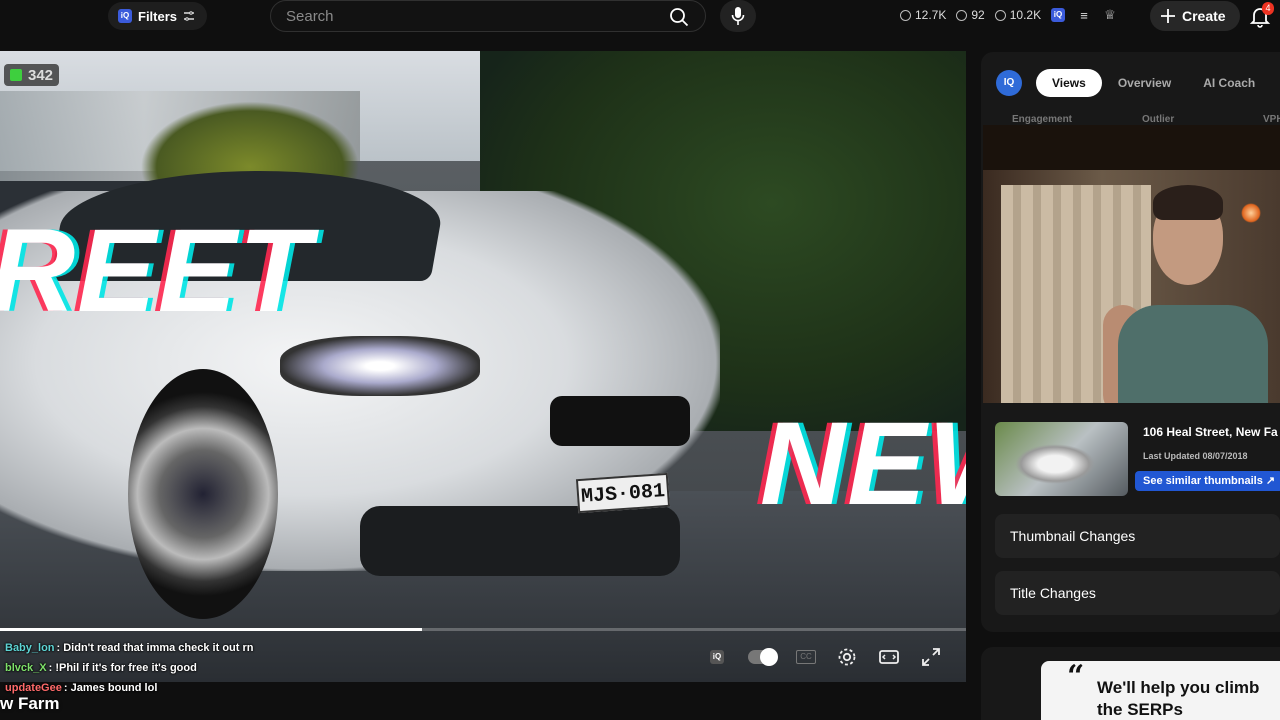 This screenshot has height=720, width=1280. I want to click on chat-username: Baby_lon, so click(30, 648).